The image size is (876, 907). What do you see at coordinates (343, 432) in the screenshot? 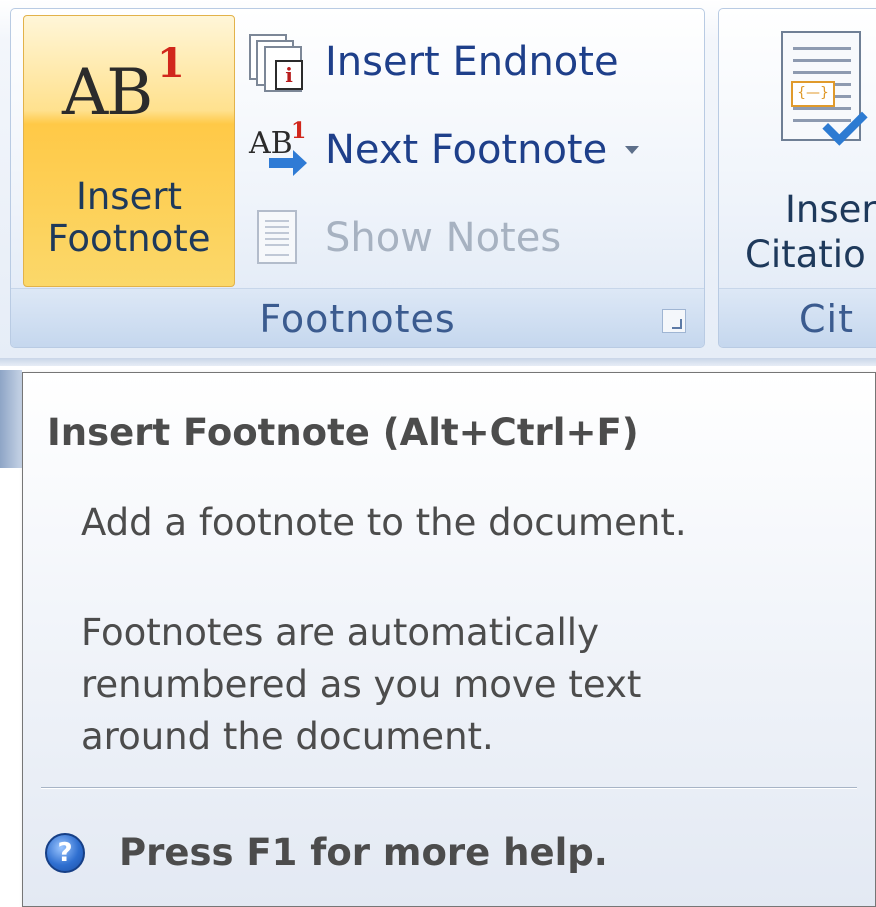
I see `tooltip-title: Insert Footnote (Alt+Ctrl+F)` at bounding box center [343, 432].